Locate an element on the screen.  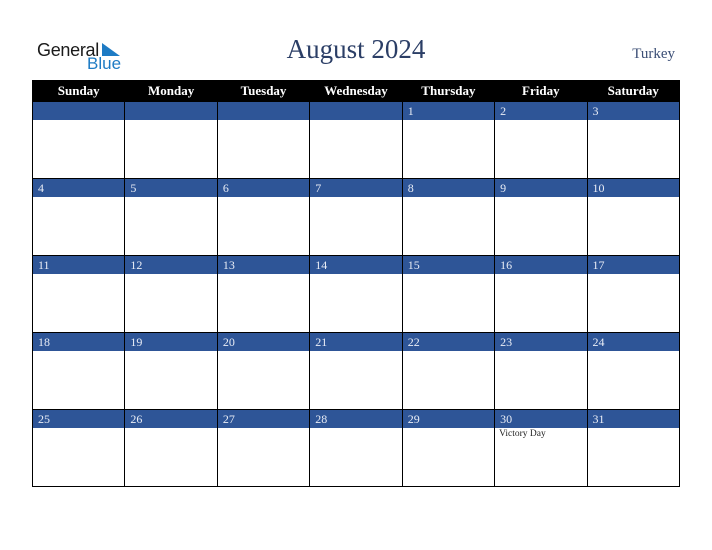
day-number: 10 is located at coordinates (633, 188).